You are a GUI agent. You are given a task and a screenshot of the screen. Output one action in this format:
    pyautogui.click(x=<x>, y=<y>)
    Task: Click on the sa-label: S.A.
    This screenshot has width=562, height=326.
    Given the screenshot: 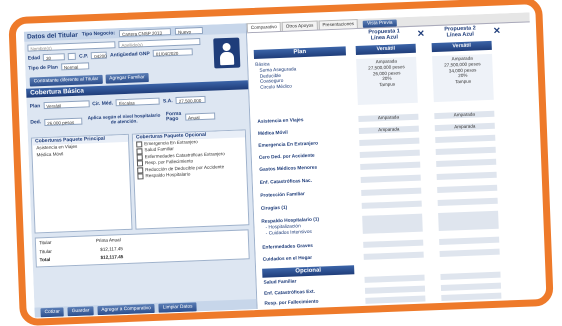 What is the action you would take?
    pyautogui.click(x=167, y=100)
    